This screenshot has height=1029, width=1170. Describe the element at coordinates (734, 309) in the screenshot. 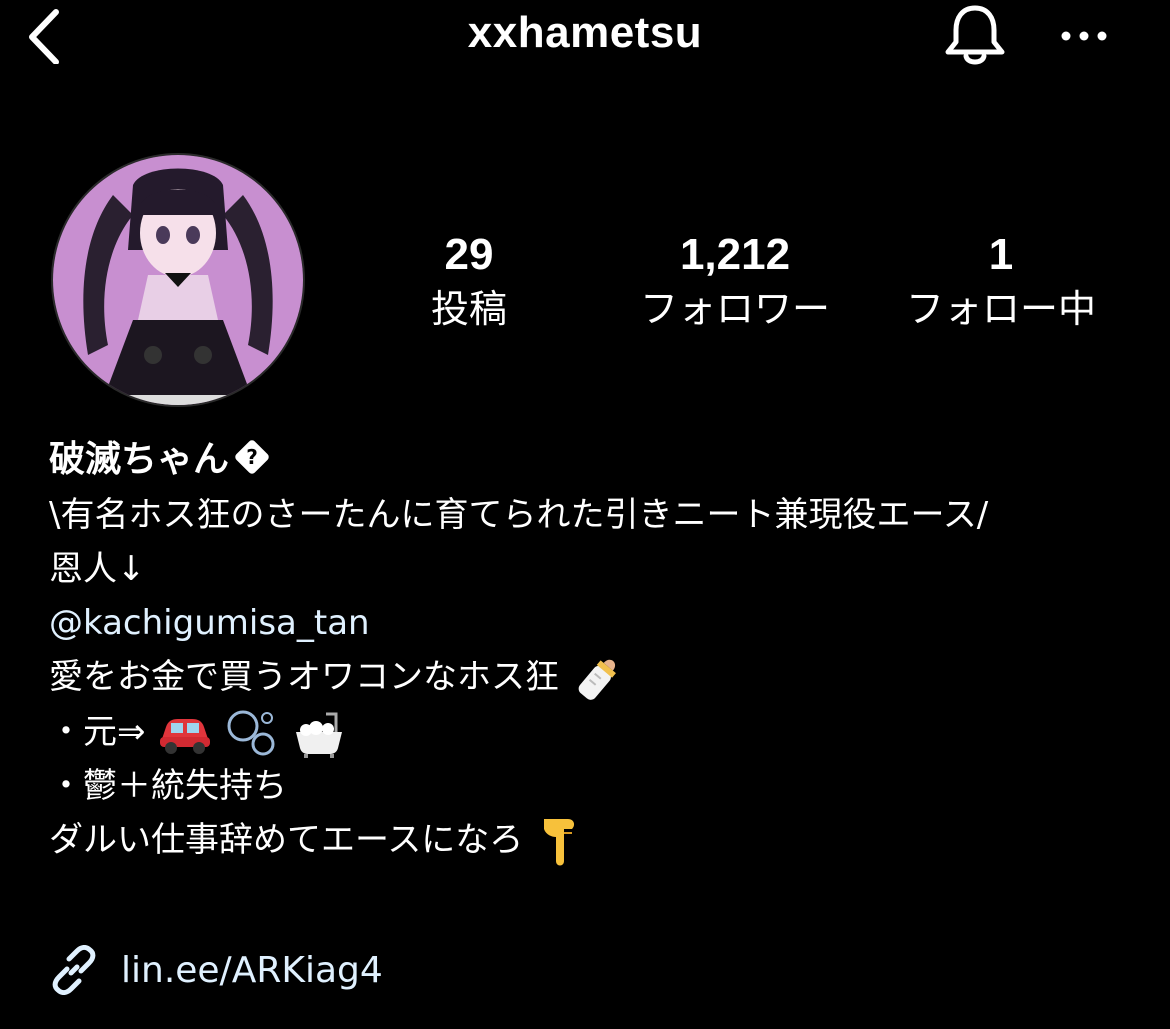

I see `stat-followers-label: フォロワー` at that location.